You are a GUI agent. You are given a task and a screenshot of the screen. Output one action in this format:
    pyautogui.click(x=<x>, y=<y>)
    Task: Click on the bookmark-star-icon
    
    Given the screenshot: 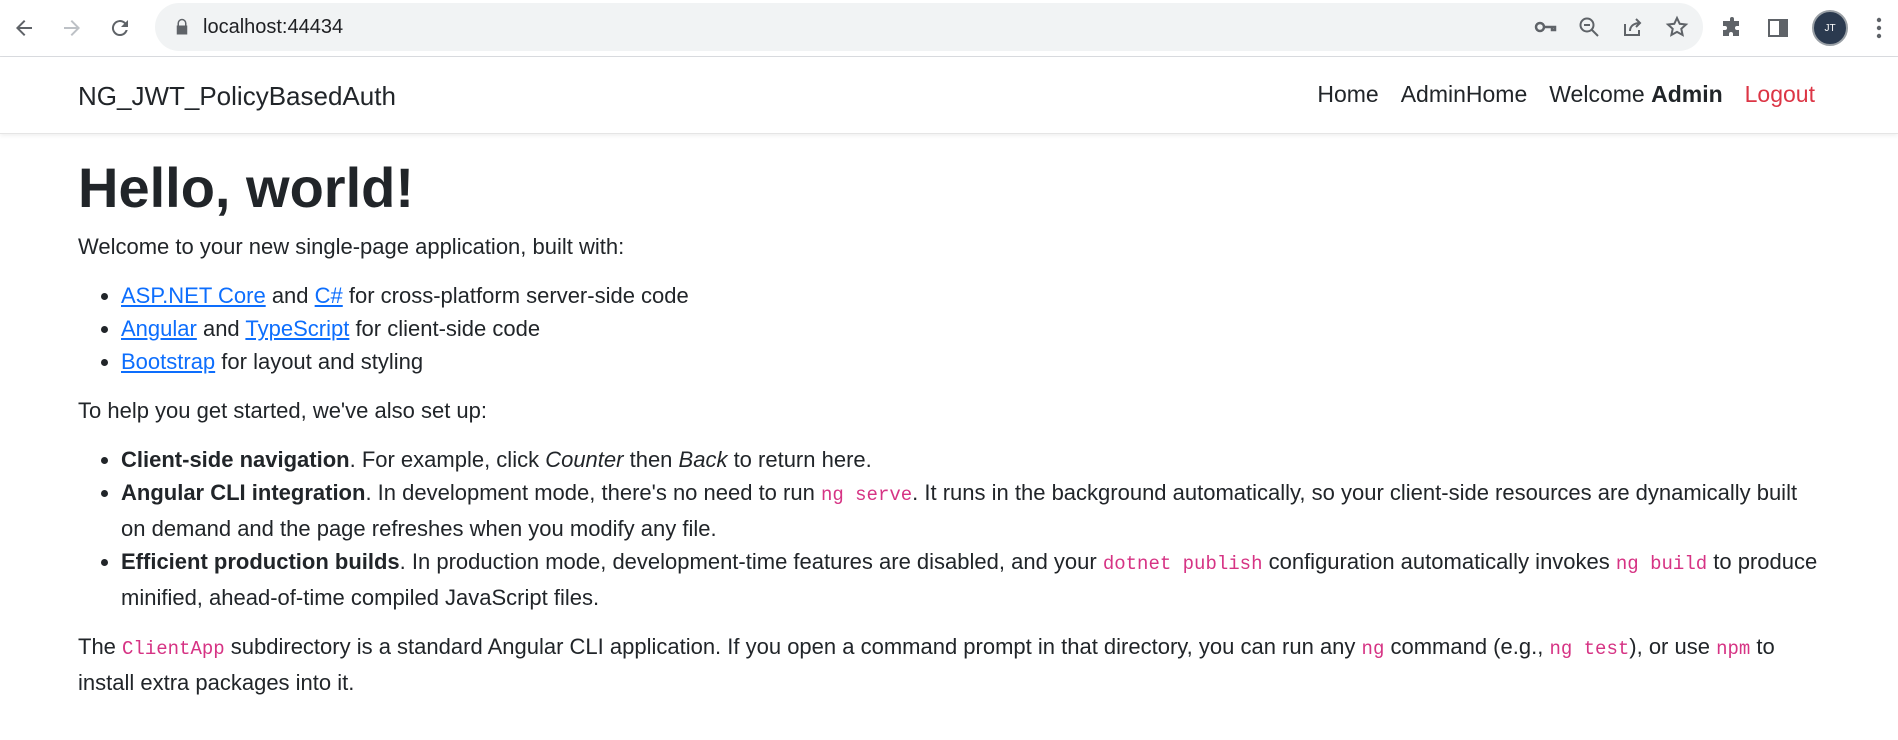 What is the action you would take?
    pyautogui.click(x=1677, y=27)
    